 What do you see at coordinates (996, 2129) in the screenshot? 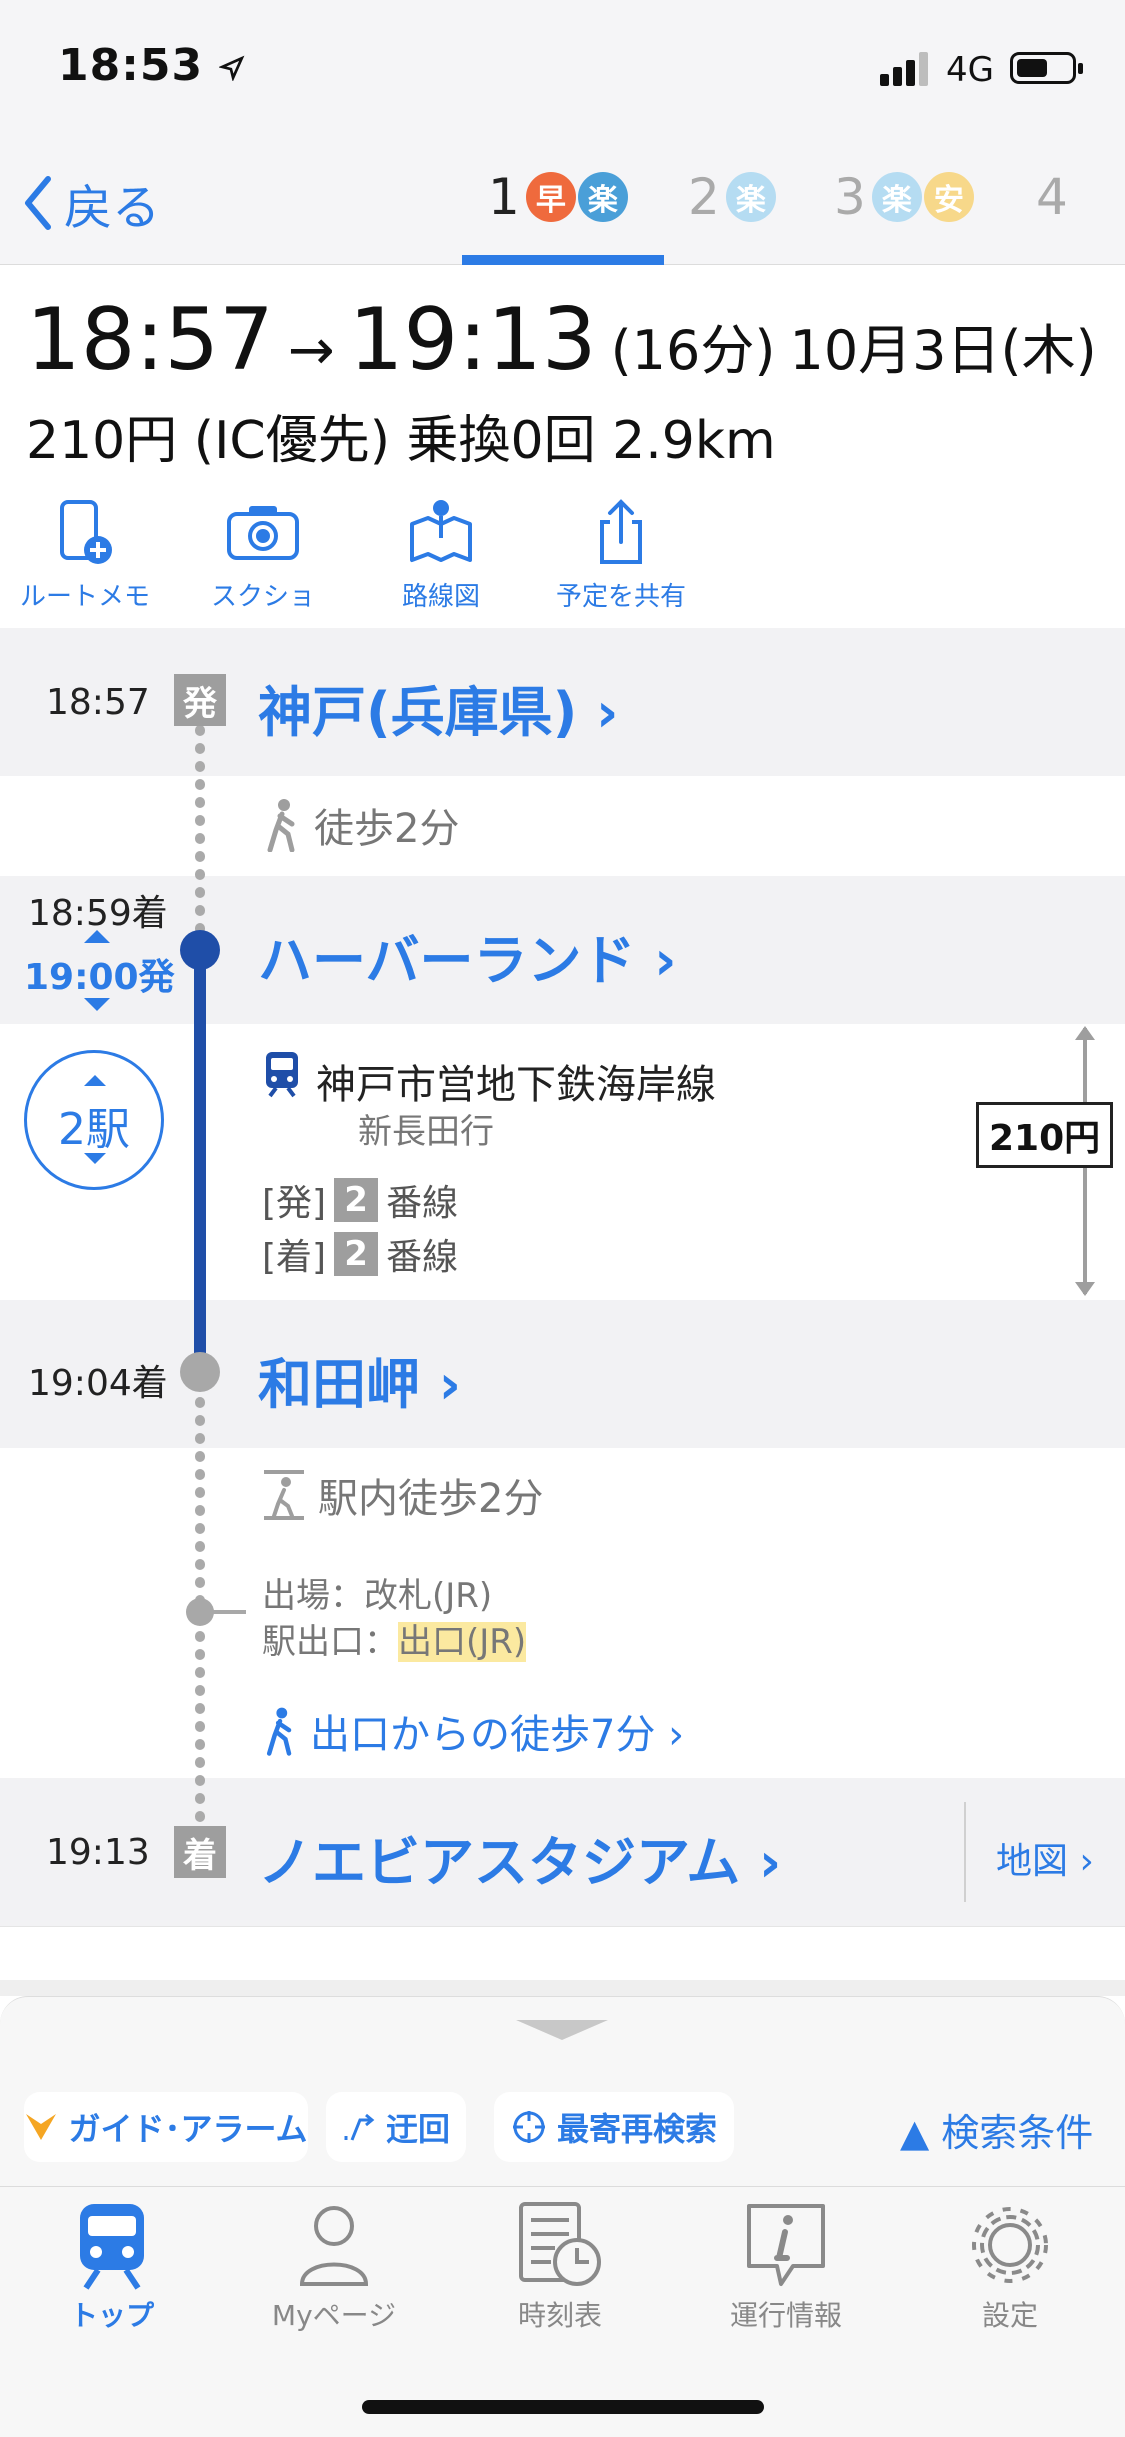
I see `search-conditions-button: ▲ 検索条件` at bounding box center [996, 2129].